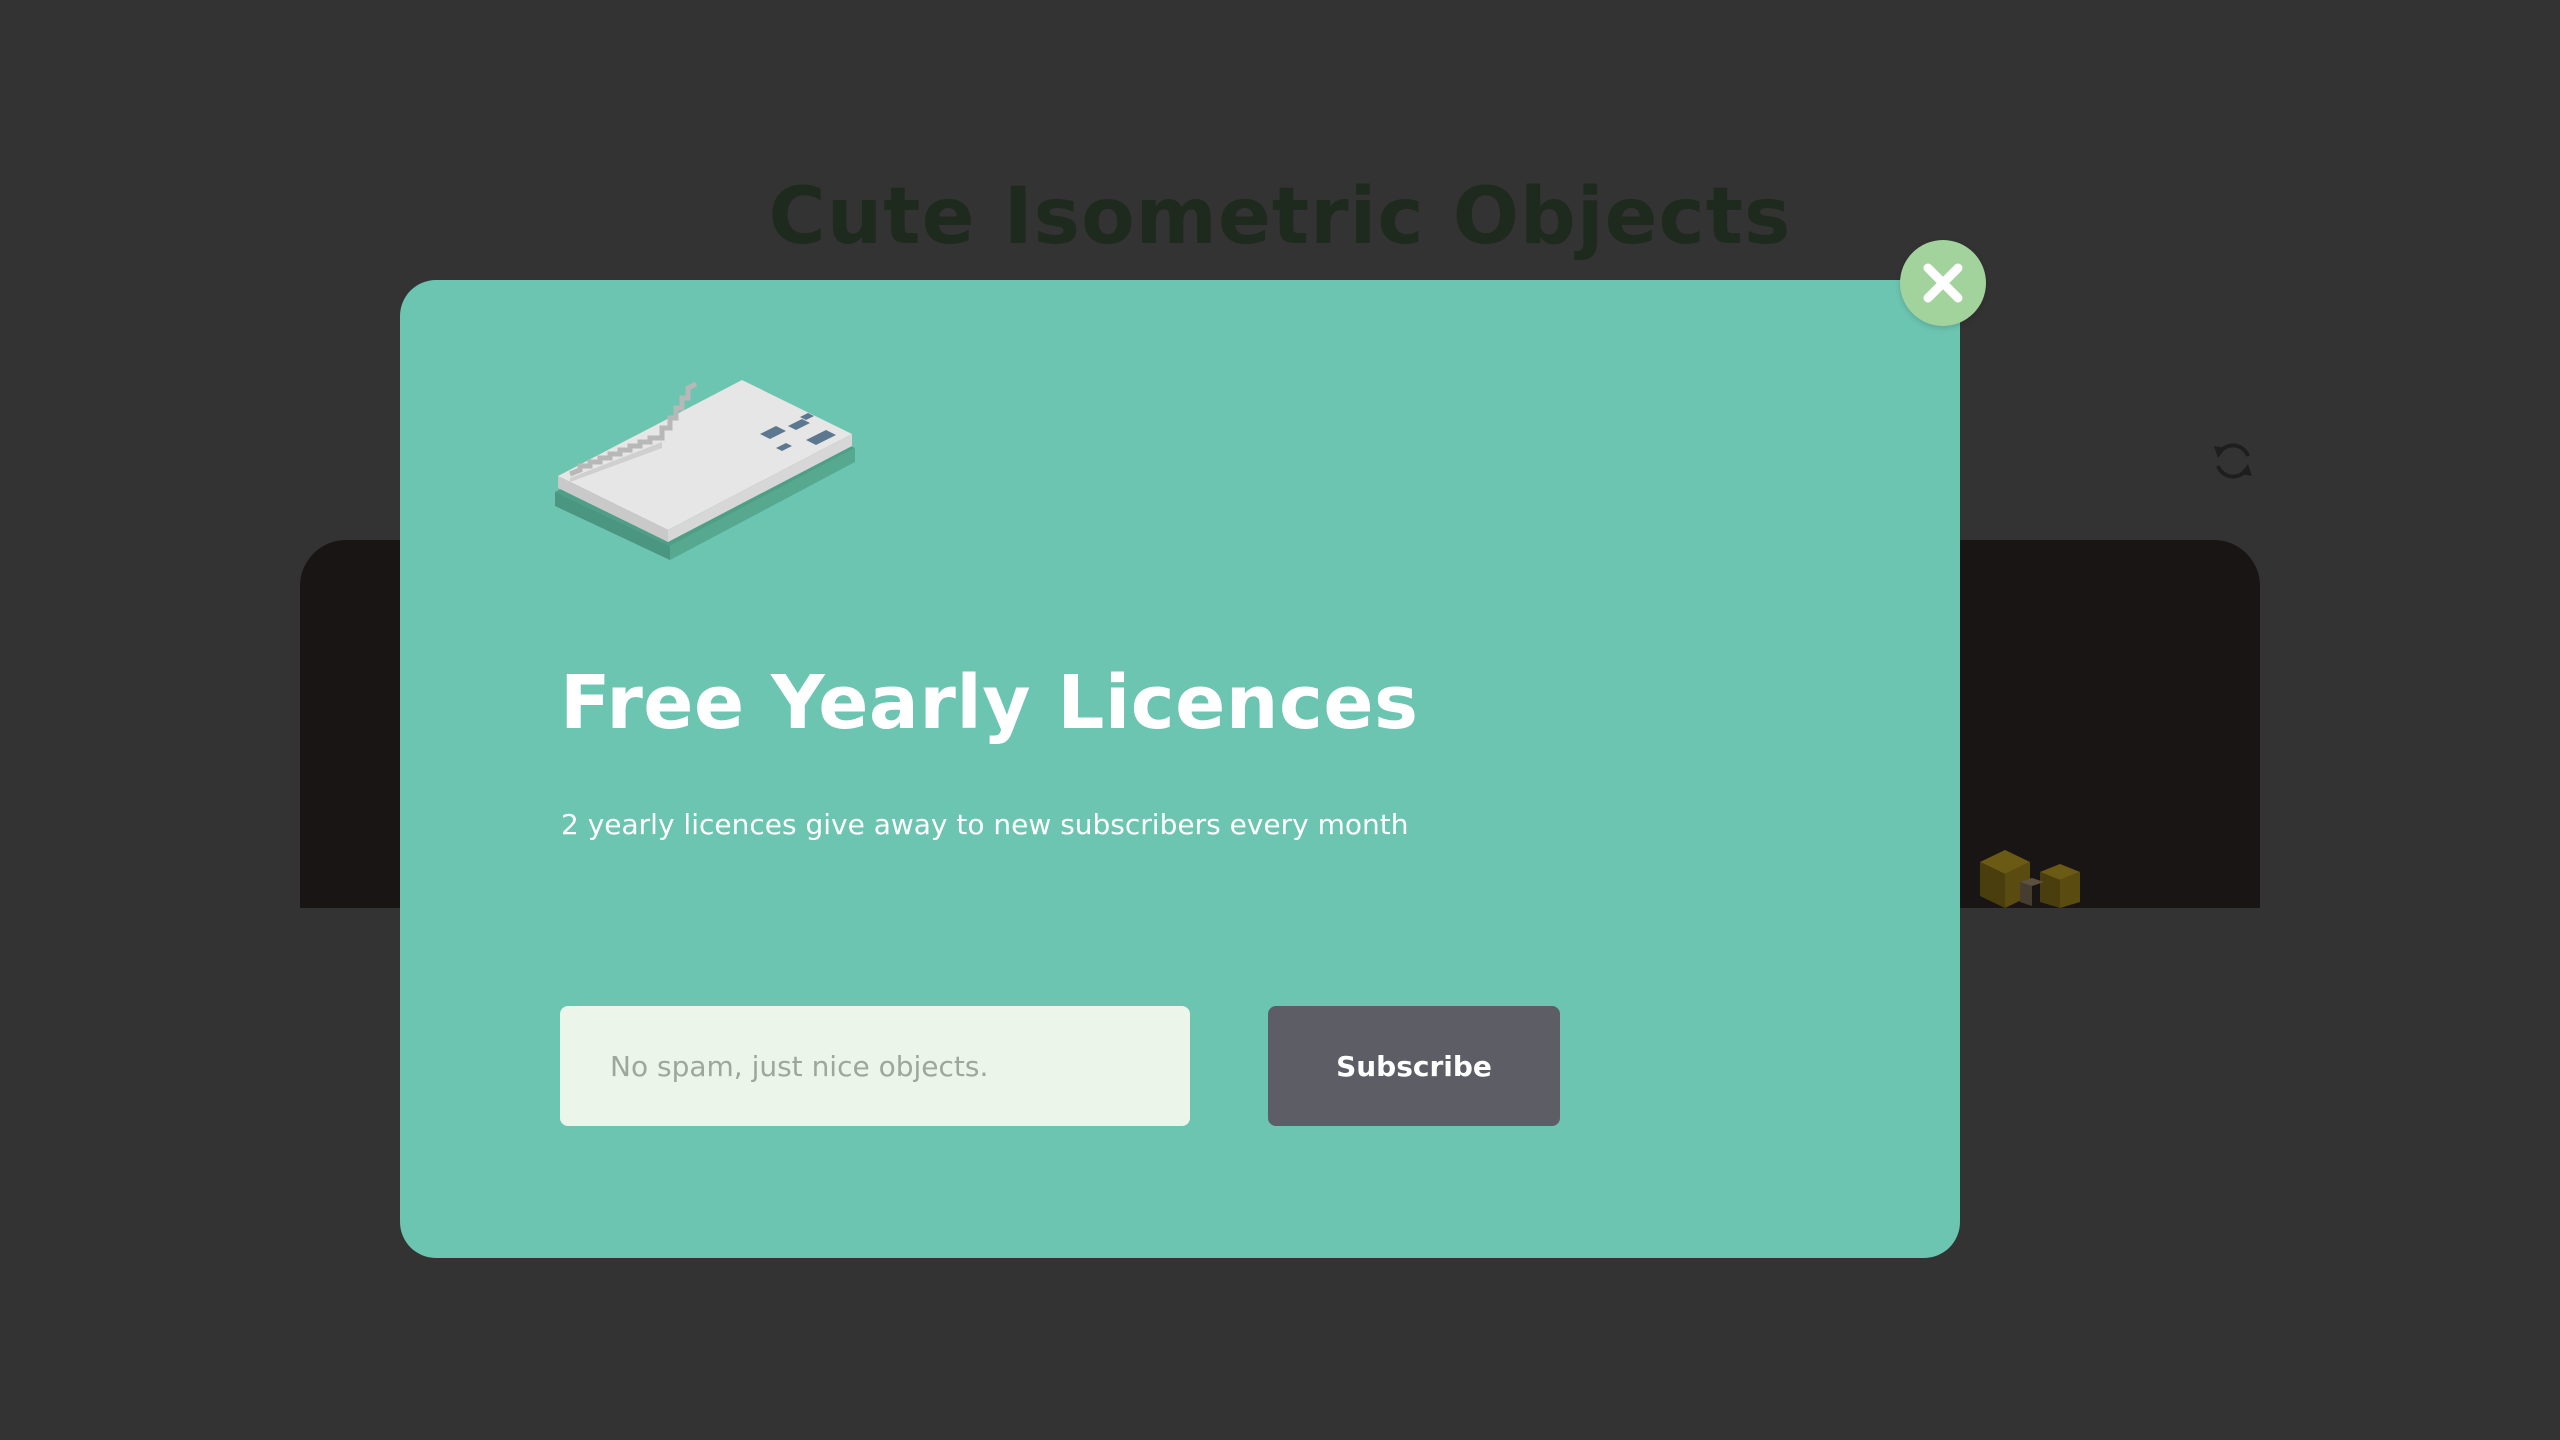 The image size is (2560, 1440). What do you see at coordinates (1280, 217) in the screenshot?
I see `page-title: Cute Isometric Objects` at bounding box center [1280, 217].